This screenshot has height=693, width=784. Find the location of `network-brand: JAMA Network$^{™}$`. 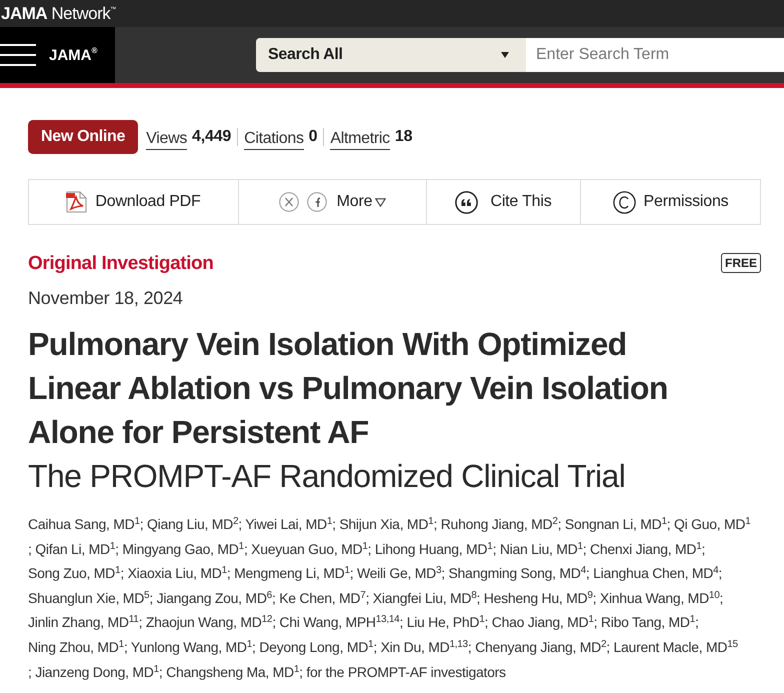

network-brand: JAMA Network$^{™}$ is located at coordinates (58, 14).